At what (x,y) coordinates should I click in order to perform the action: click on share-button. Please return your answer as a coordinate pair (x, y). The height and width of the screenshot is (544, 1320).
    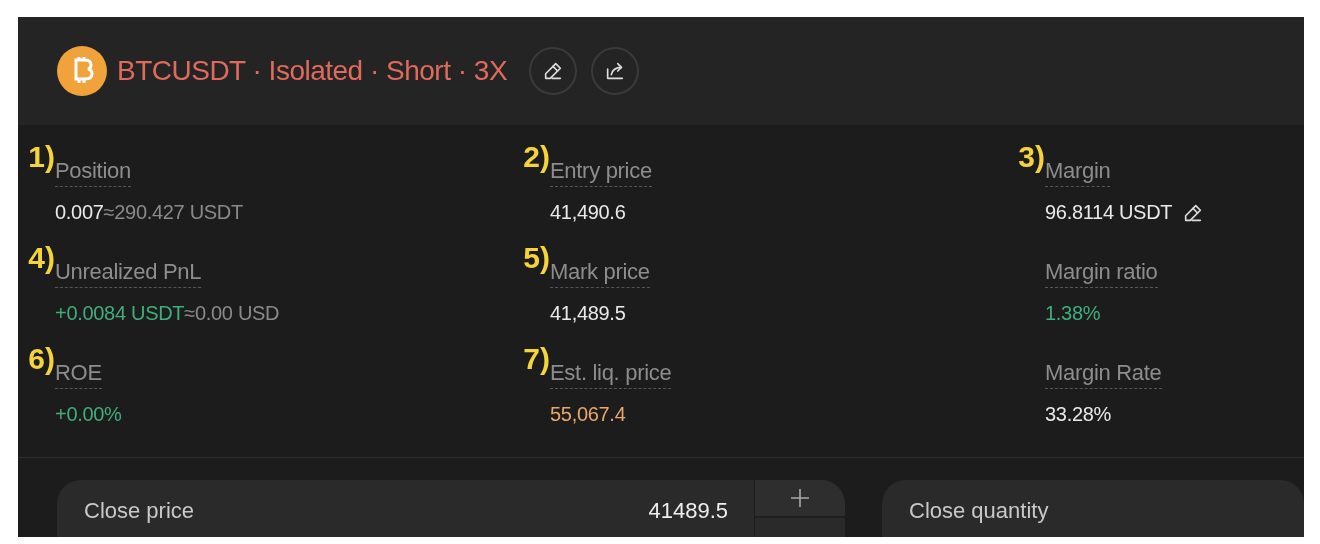
    Looking at the image, I should click on (615, 71).